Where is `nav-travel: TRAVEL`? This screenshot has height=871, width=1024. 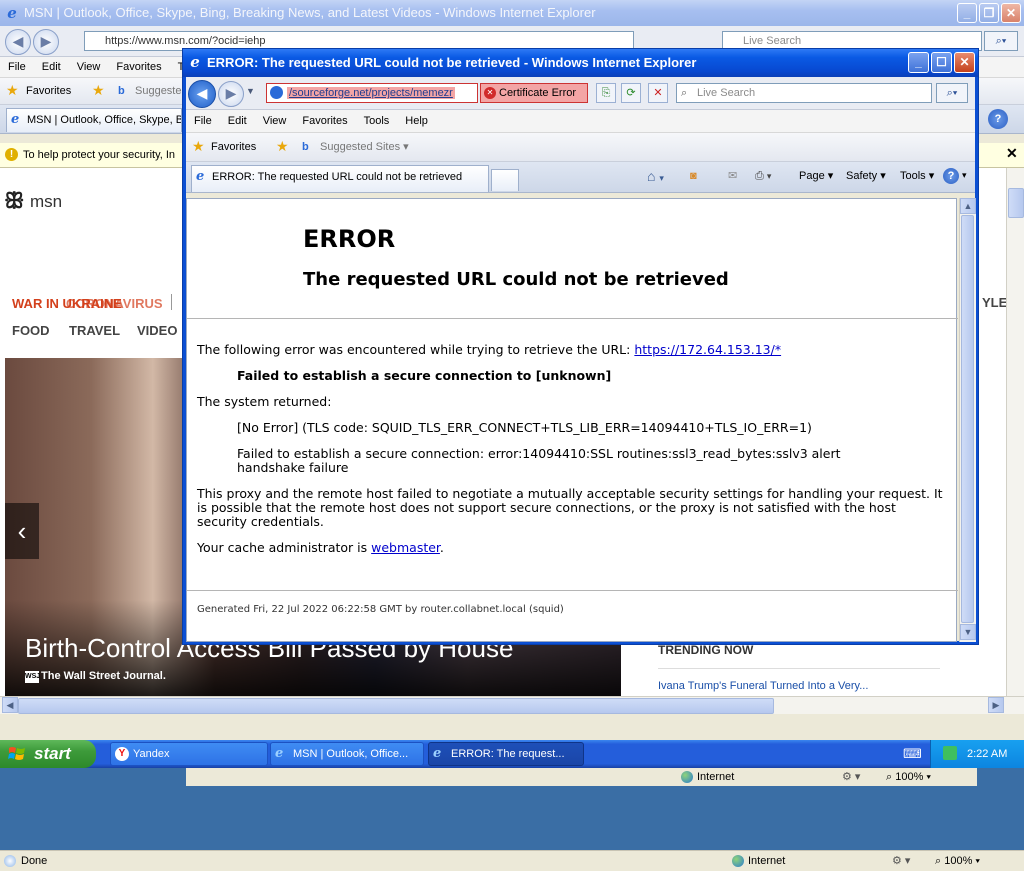
nav-travel: TRAVEL is located at coordinates (94, 330).